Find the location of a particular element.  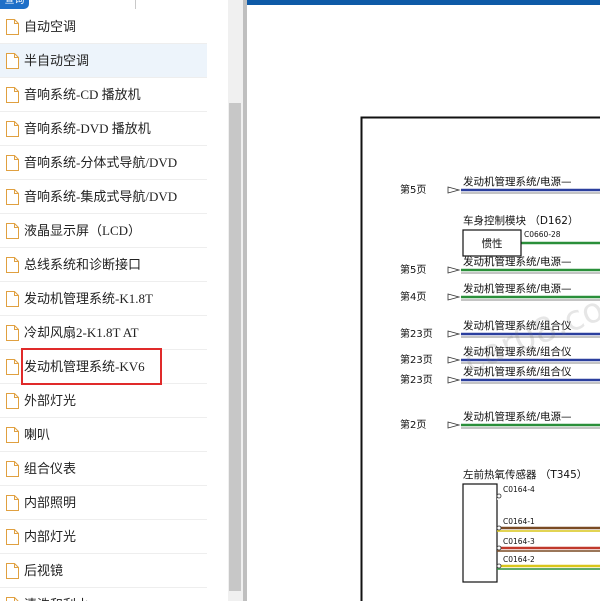

tree-item-label: 喇叭 is located at coordinates (37, 434).